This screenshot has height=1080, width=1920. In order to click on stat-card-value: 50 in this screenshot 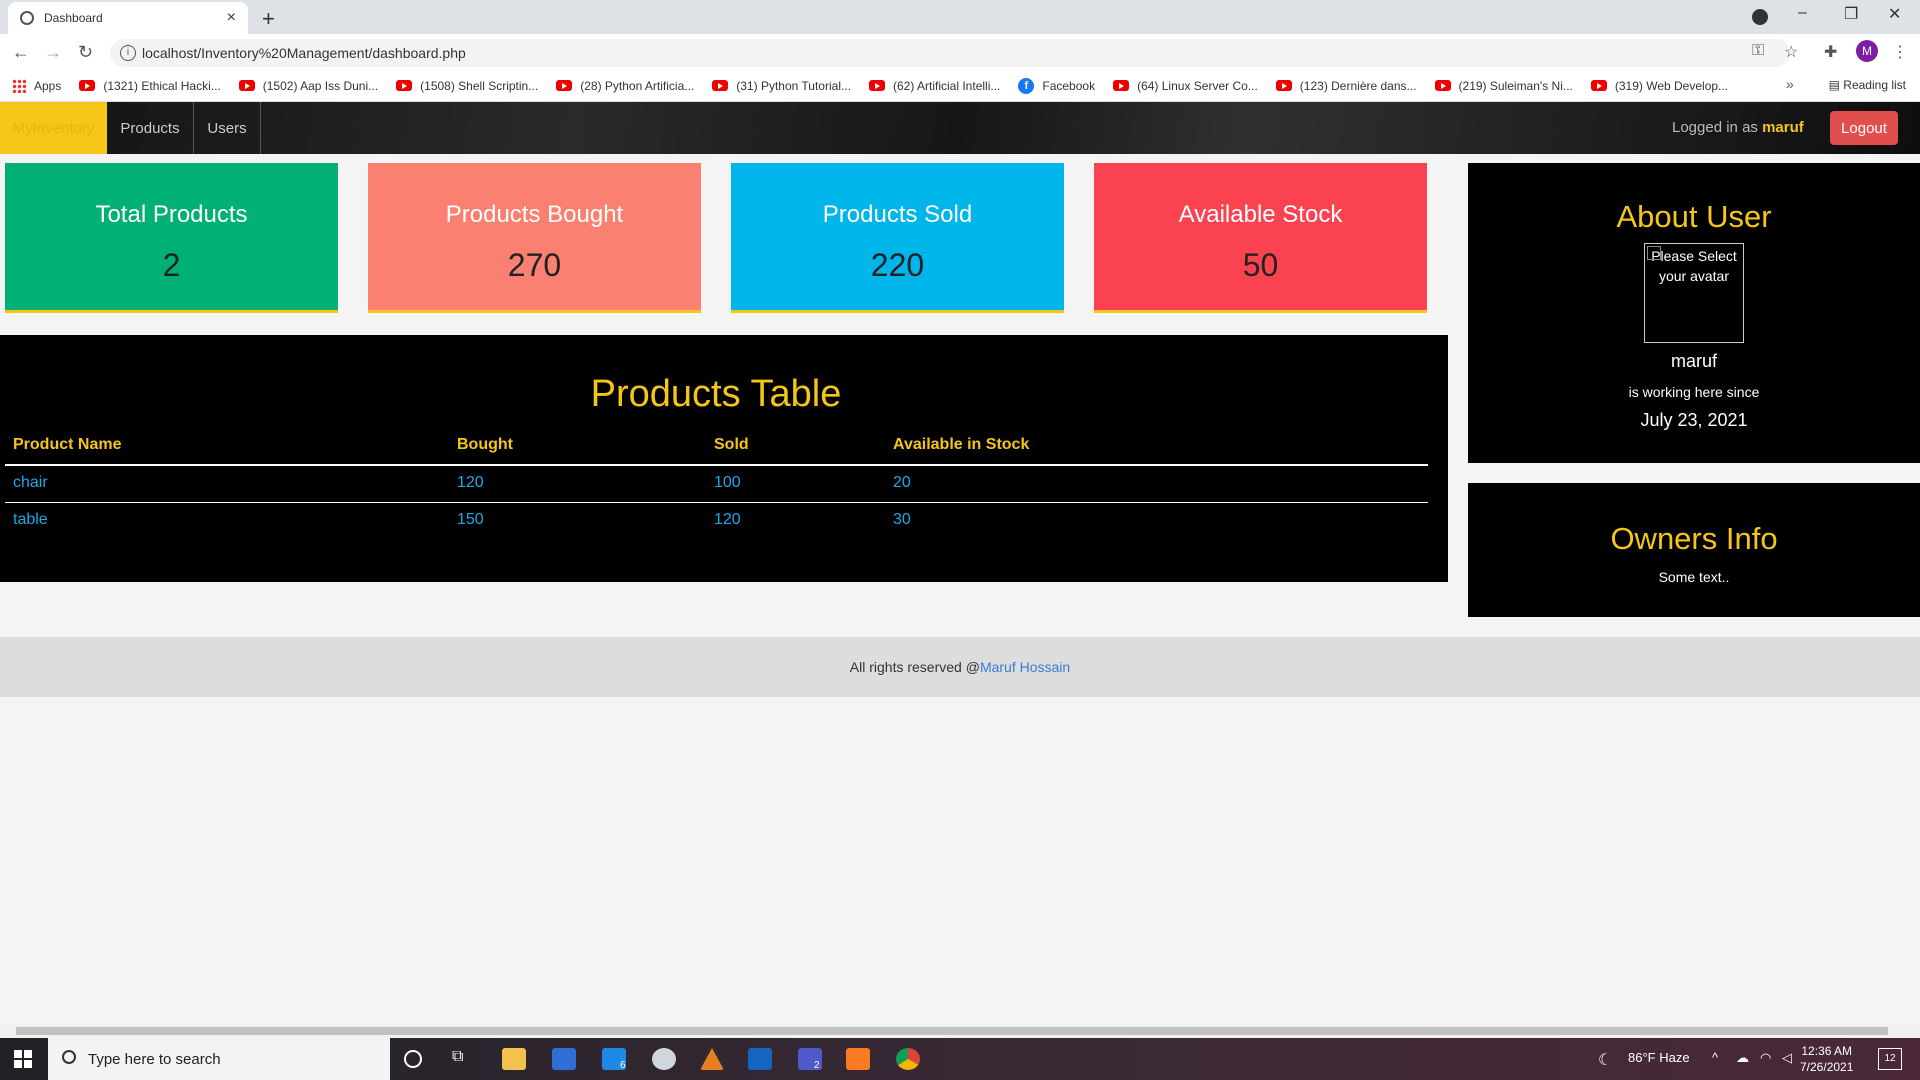, I will do `click(1260, 265)`.